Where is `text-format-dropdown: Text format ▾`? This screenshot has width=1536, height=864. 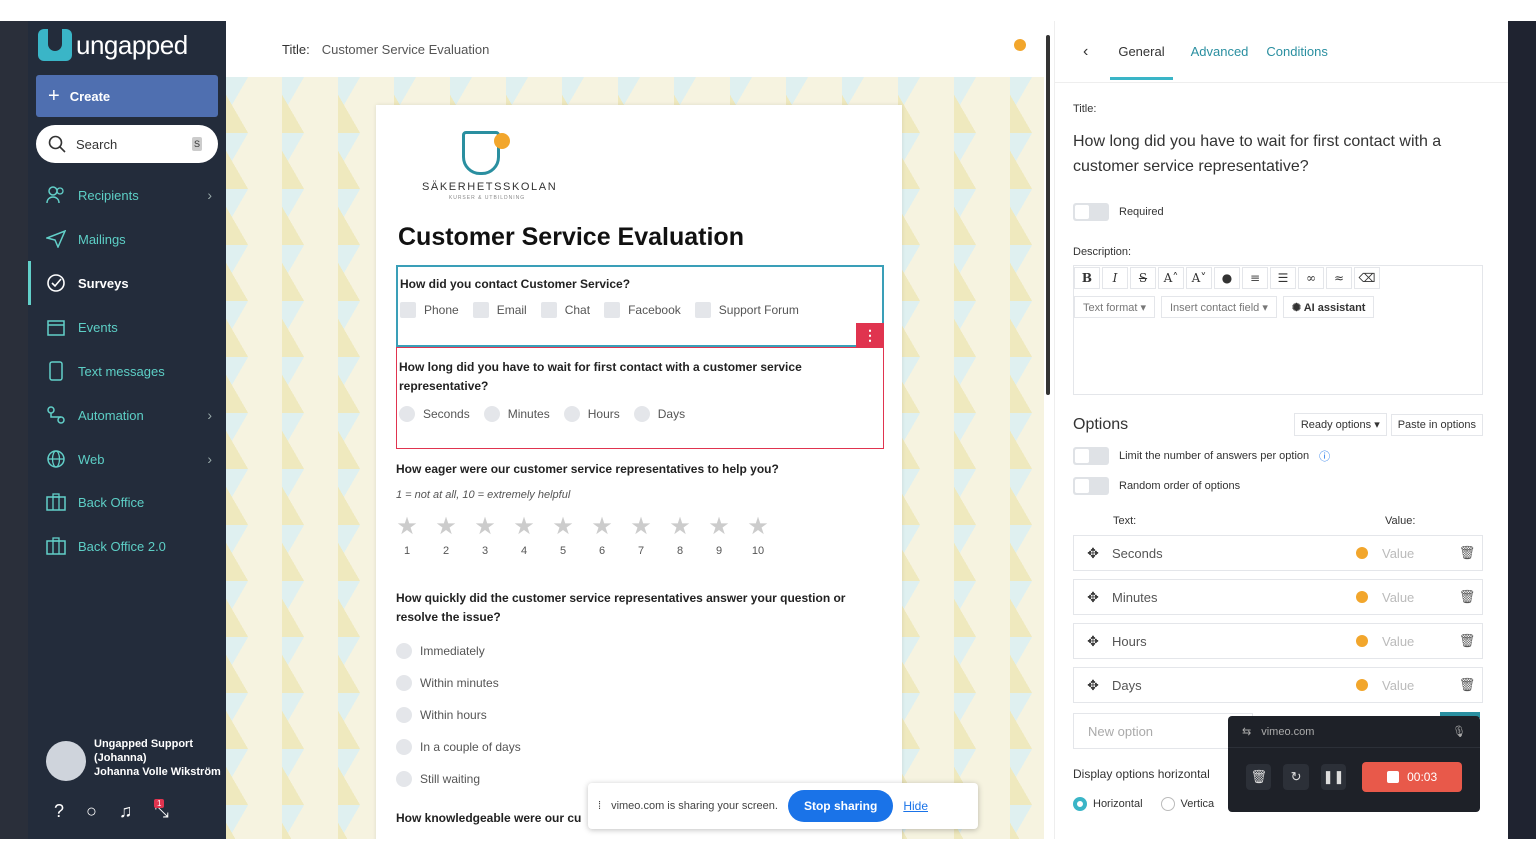
text-format-dropdown: Text format ▾ is located at coordinates (1114, 307).